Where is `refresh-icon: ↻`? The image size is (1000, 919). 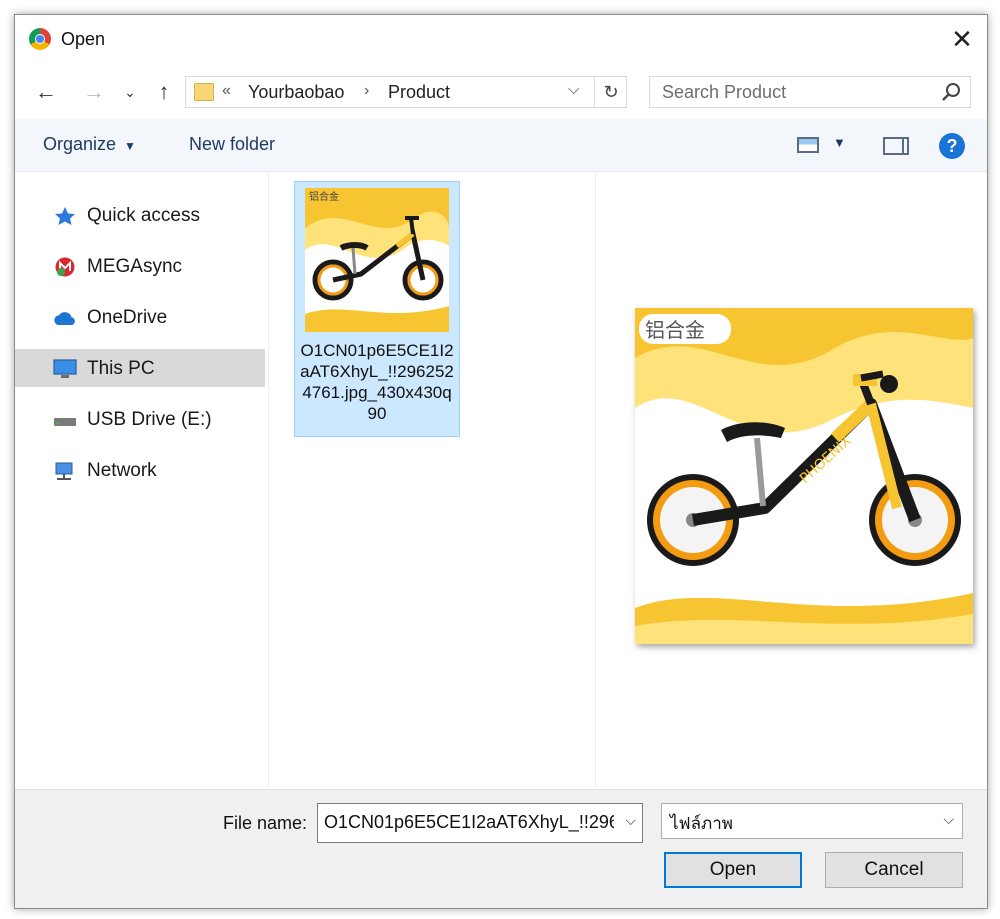 refresh-icon: ↻ is located at coordinates (610, 92).